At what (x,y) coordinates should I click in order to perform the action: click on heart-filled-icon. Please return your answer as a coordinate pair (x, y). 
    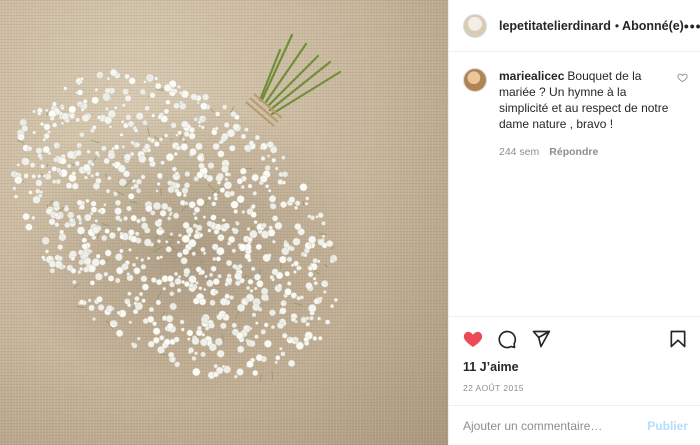
    Looking at the image, I should click on (473, 339).